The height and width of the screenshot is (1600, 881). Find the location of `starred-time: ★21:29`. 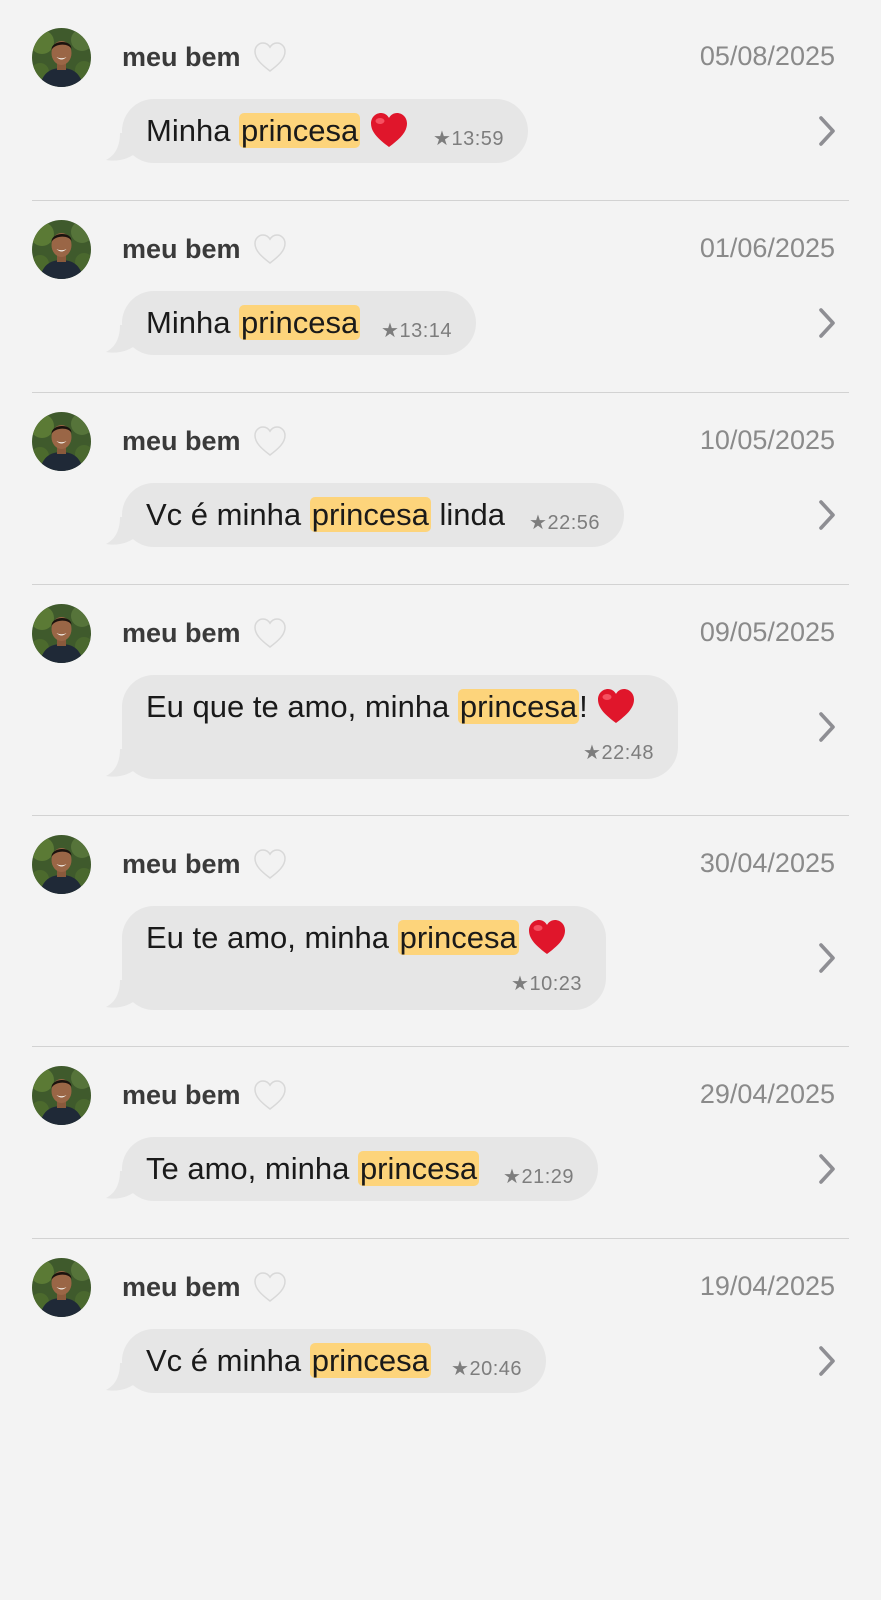

starred-time: ★21:29 is located at coordinates (538, 1177).